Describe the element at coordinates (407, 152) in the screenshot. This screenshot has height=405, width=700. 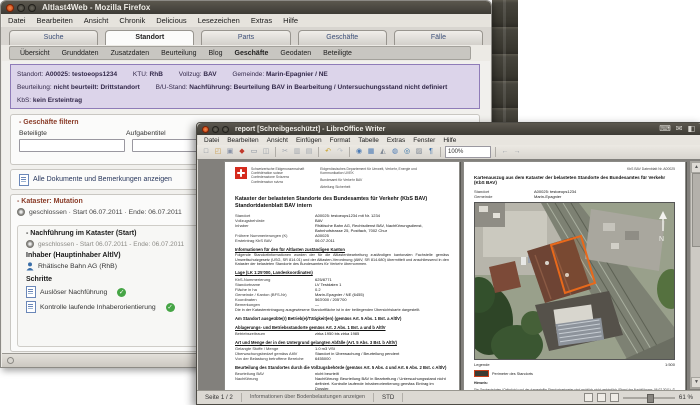
I see `navigator-icon: ◎` at that location.